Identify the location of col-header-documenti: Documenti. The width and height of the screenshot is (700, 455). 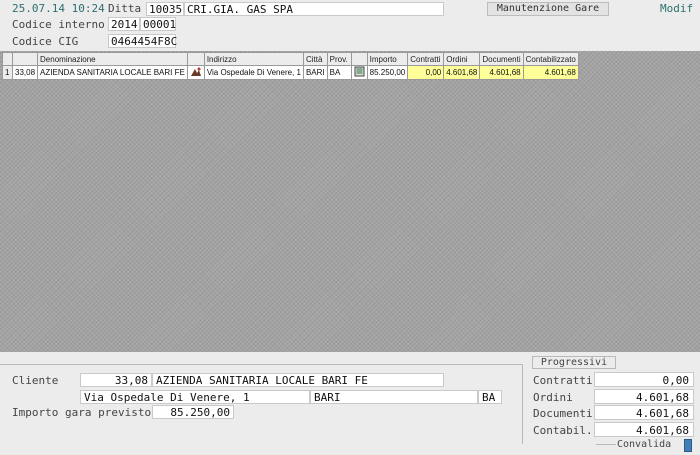
(501, 59).